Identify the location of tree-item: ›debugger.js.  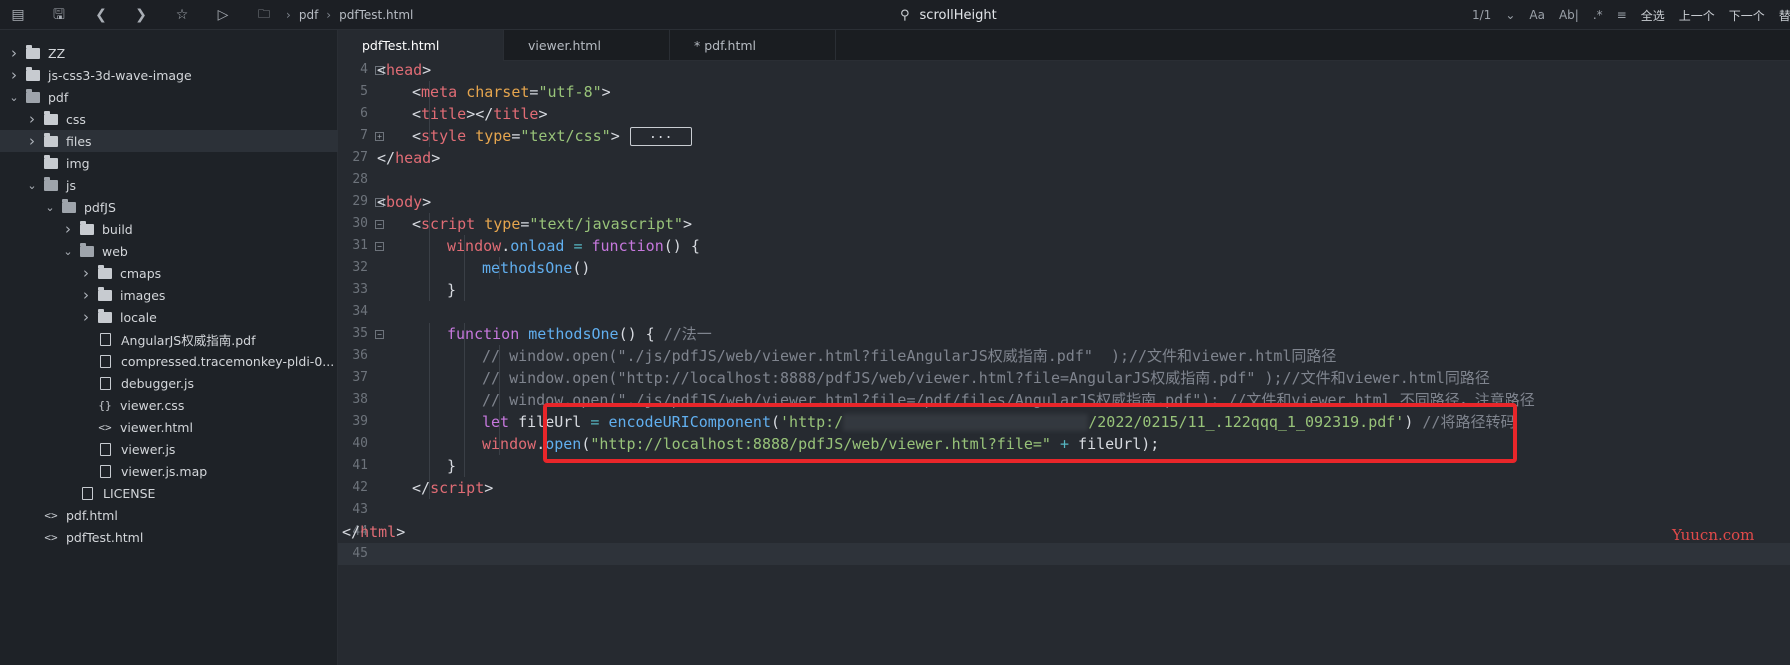
(169, 383).